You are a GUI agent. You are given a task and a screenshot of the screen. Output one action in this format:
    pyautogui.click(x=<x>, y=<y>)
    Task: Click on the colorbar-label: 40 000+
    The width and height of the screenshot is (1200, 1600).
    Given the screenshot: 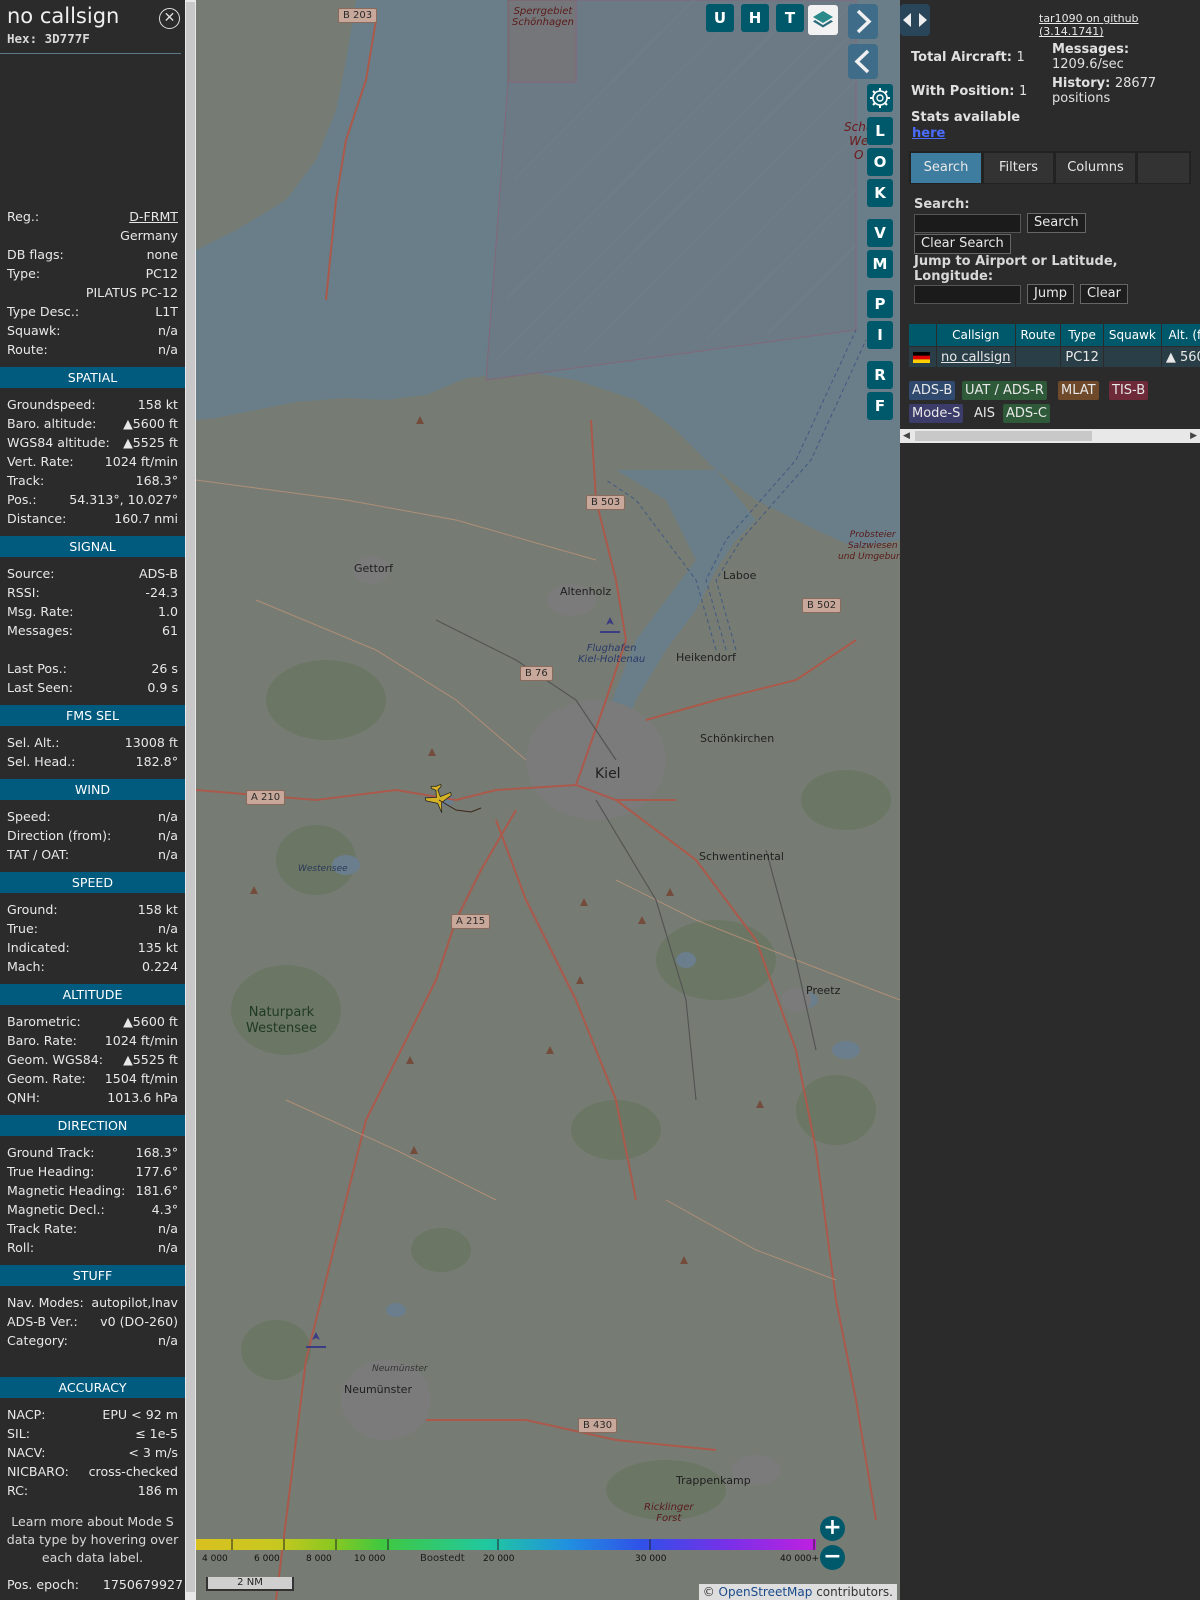 What is the action you would take?
    pyautogui.click(x=800, y=1559)
    